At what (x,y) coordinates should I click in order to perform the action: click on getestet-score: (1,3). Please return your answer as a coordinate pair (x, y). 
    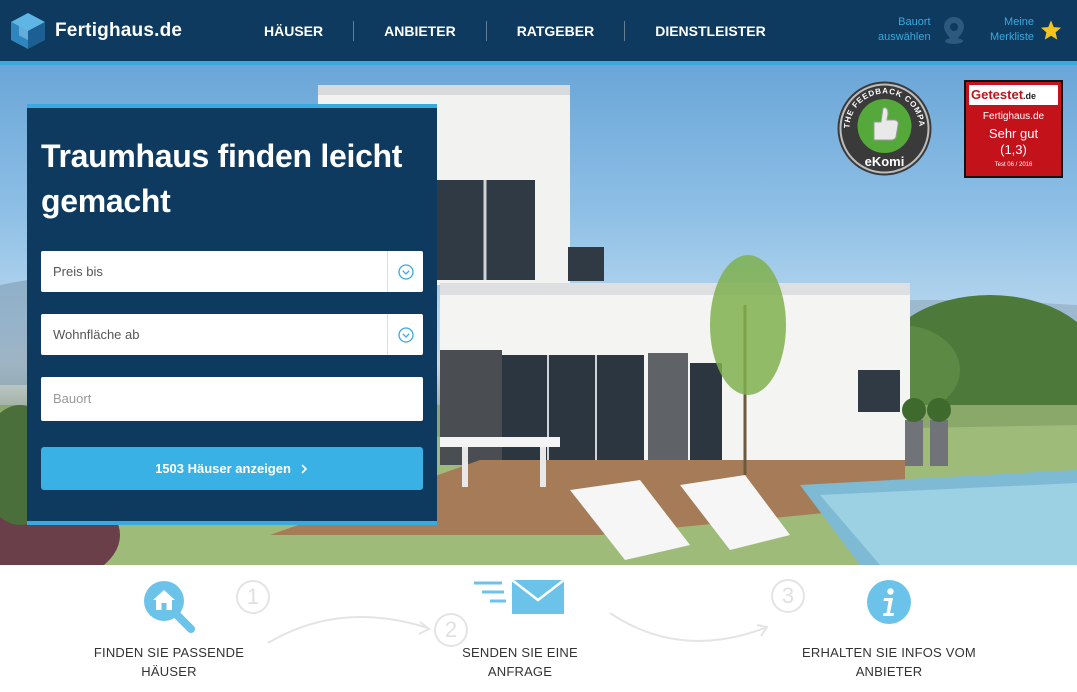
    Looking at the image, I should click on (1013, 149).